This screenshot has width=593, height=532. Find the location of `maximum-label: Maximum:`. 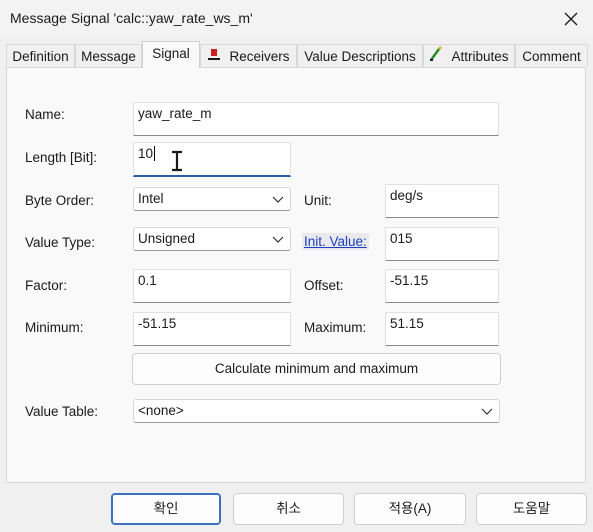

maximum-label: Maximum: is located at coordinates (335, 327).